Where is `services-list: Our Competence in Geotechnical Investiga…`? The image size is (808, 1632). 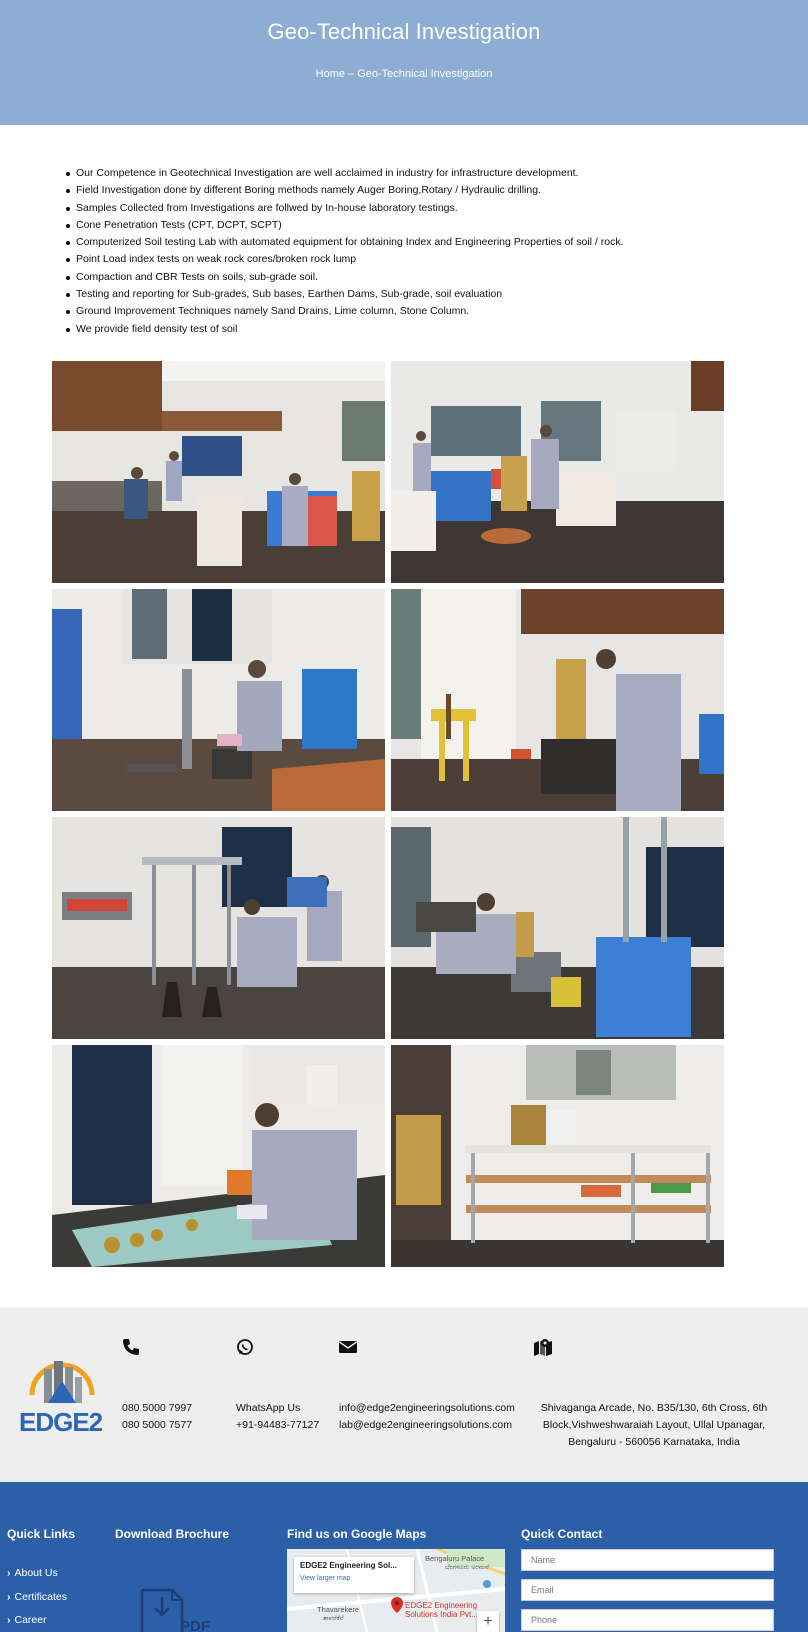
services-list: Our Competence in Geotechnical Investiga… is located at coordinates (406, 251).